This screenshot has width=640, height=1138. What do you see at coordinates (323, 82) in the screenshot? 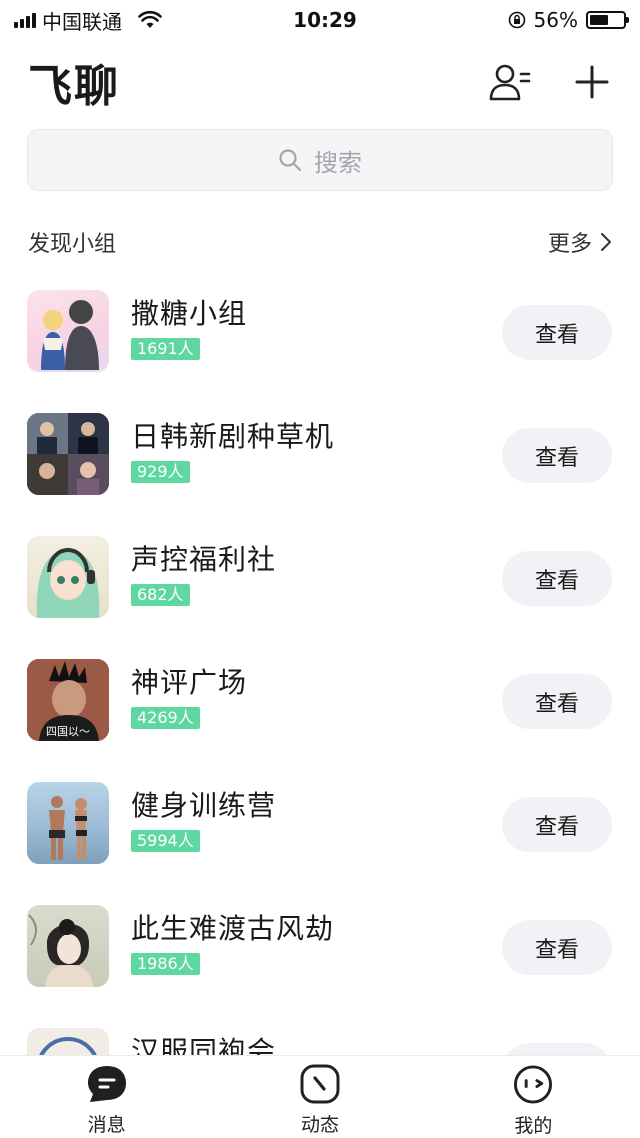
I see `app-header: 飞聊` at bounding box center [323, 82].